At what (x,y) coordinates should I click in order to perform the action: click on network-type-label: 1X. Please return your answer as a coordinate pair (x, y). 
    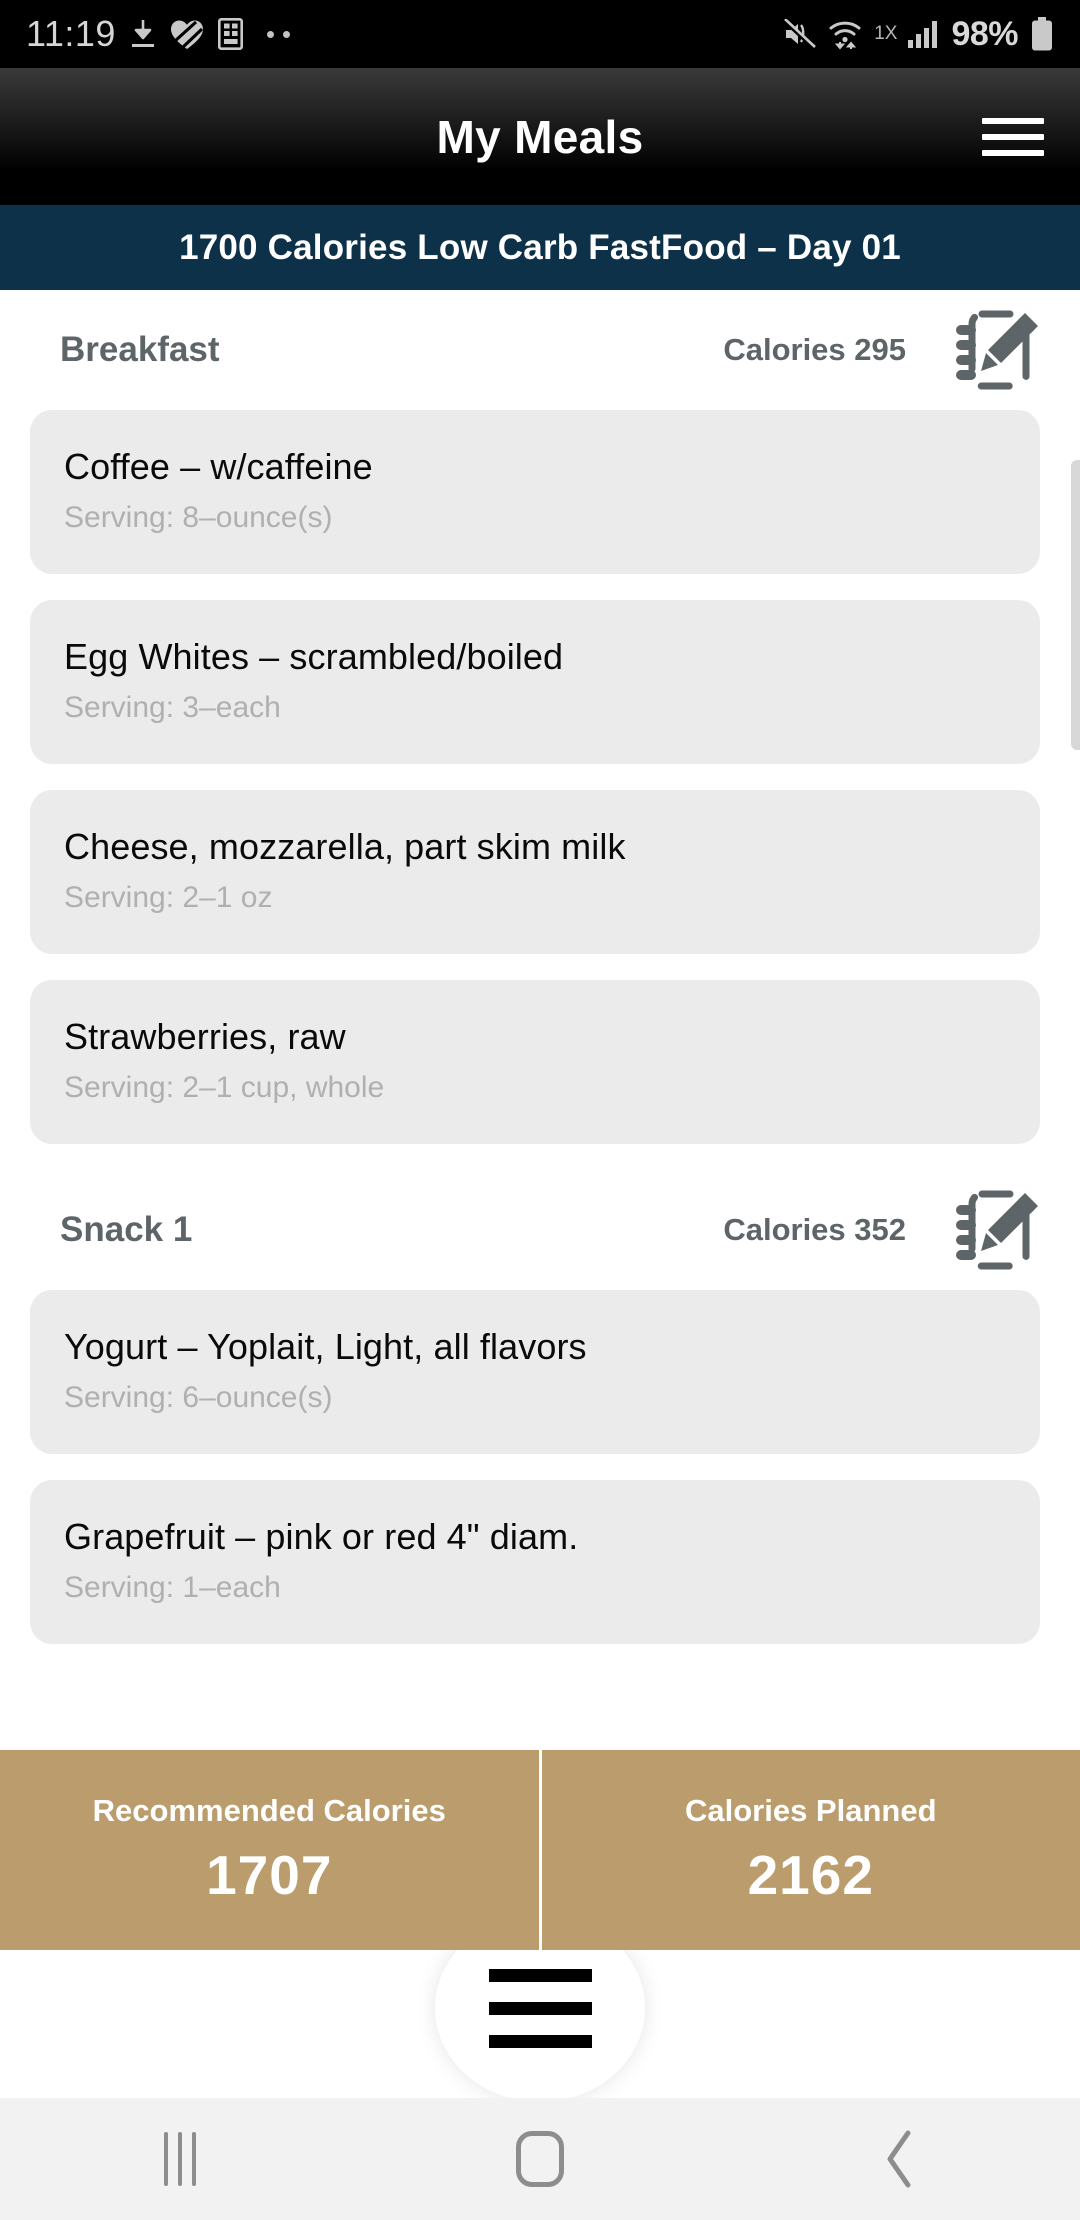
    Looking at the image, I should click on (886, 33).